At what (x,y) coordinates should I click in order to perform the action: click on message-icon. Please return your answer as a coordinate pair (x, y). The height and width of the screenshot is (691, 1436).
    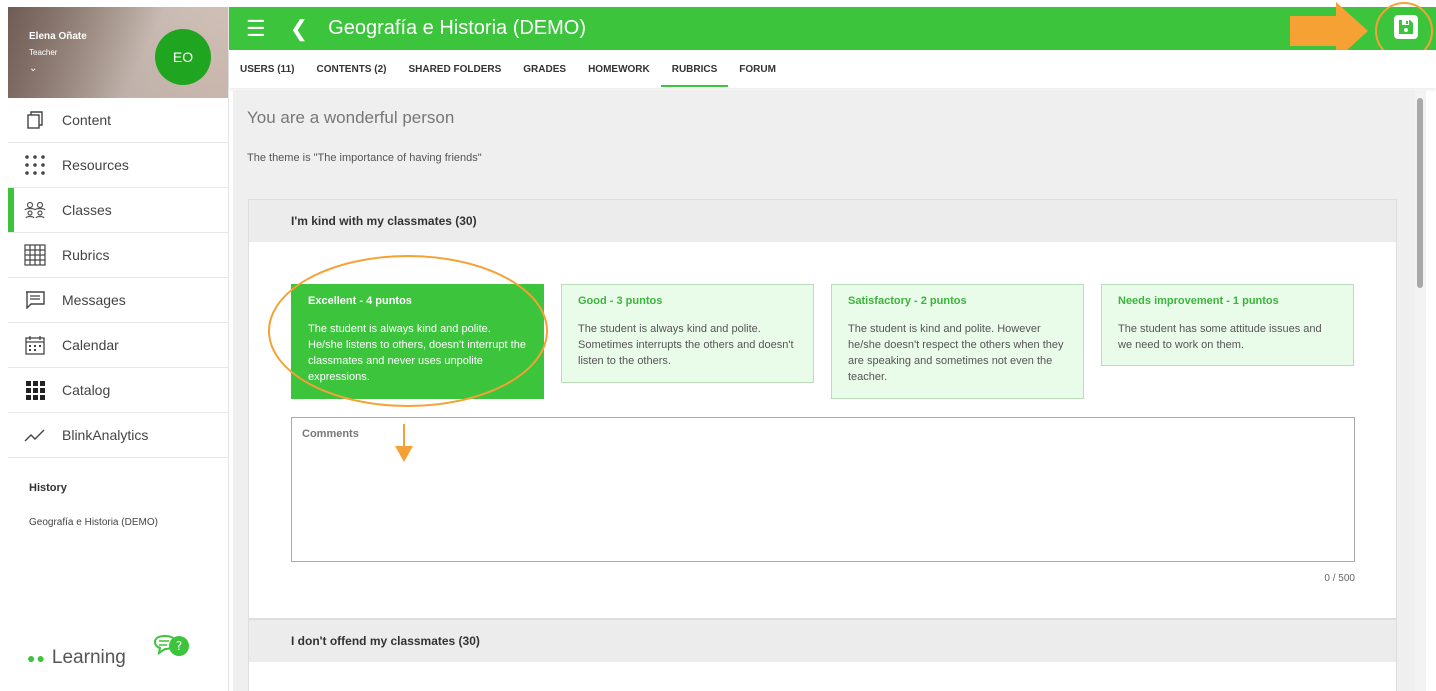
    Looking at the image, I should click on (35, 300).